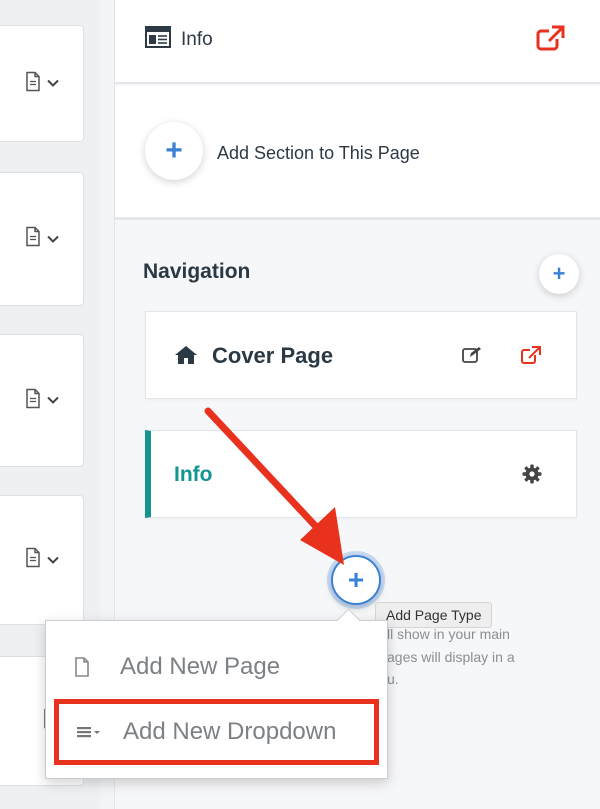 This screenshot has width=600, height=809. I want to click on edit-icon, so click(472, 357).